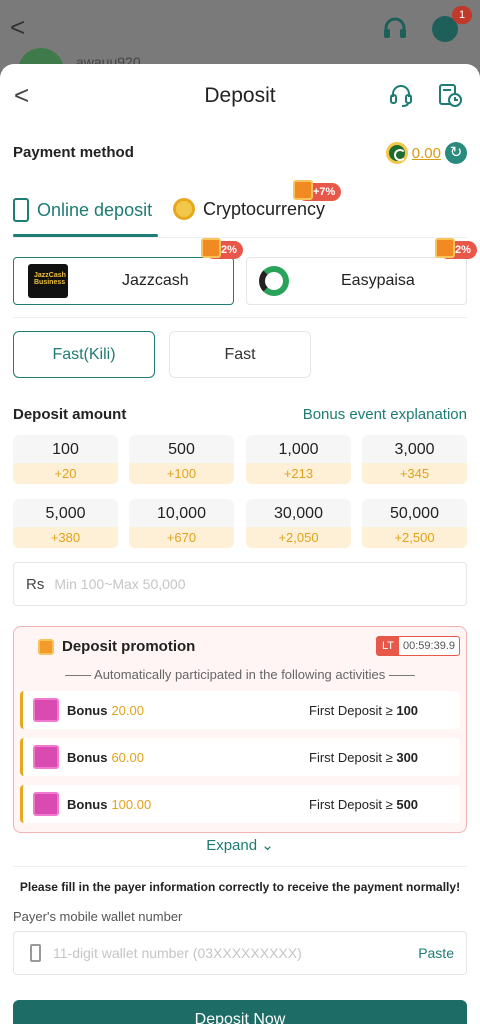  What do you see at coordinates (378, 280) in the screenshot?
I see `method-easypaisa-label: Easypaisa` at bounding box center [378, 280].